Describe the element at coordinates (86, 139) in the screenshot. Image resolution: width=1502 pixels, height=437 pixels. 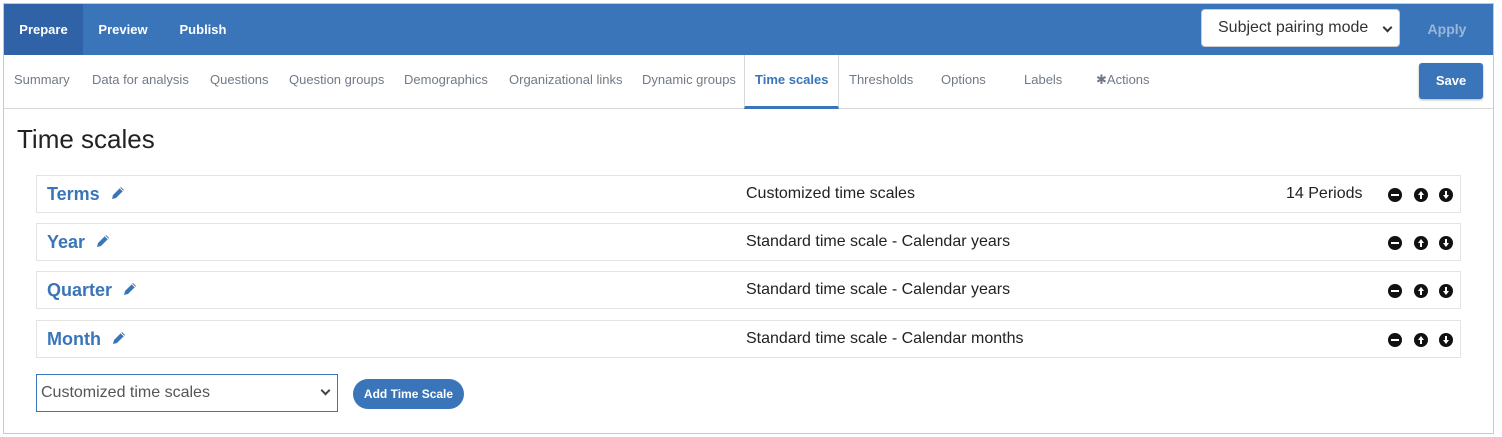
I see `page-title: Time scales` at that location.